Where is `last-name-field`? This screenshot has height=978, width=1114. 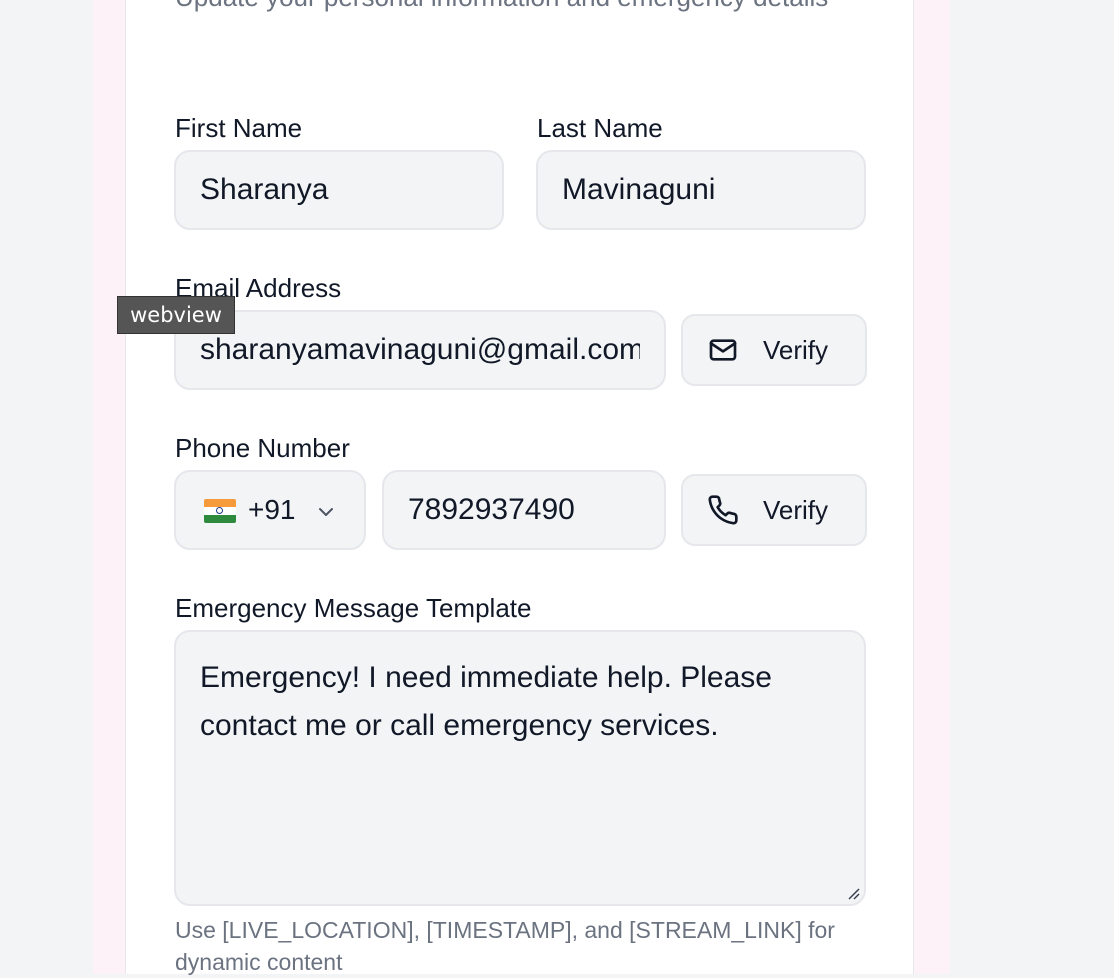
last-name-field is located at coordinates (701, 190).